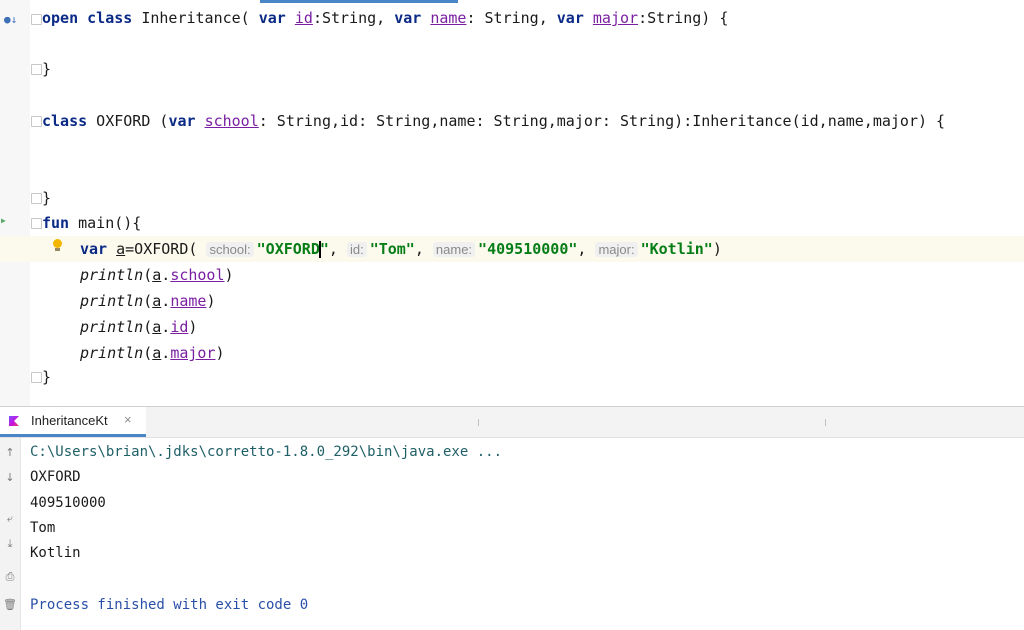 The width and height of the screenshot is (1024, 630). What do you see at coordinates (359, 1) in the screenshot?
I see `editor-tab-indicator` at bounding box center [359, 1].